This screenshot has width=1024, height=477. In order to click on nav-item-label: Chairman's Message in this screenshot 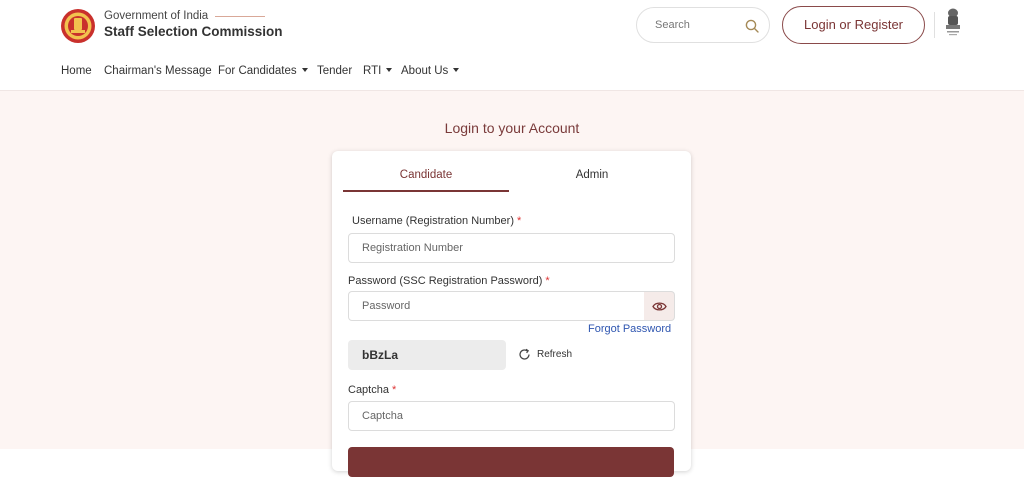, I will do `click(158, 71)`.